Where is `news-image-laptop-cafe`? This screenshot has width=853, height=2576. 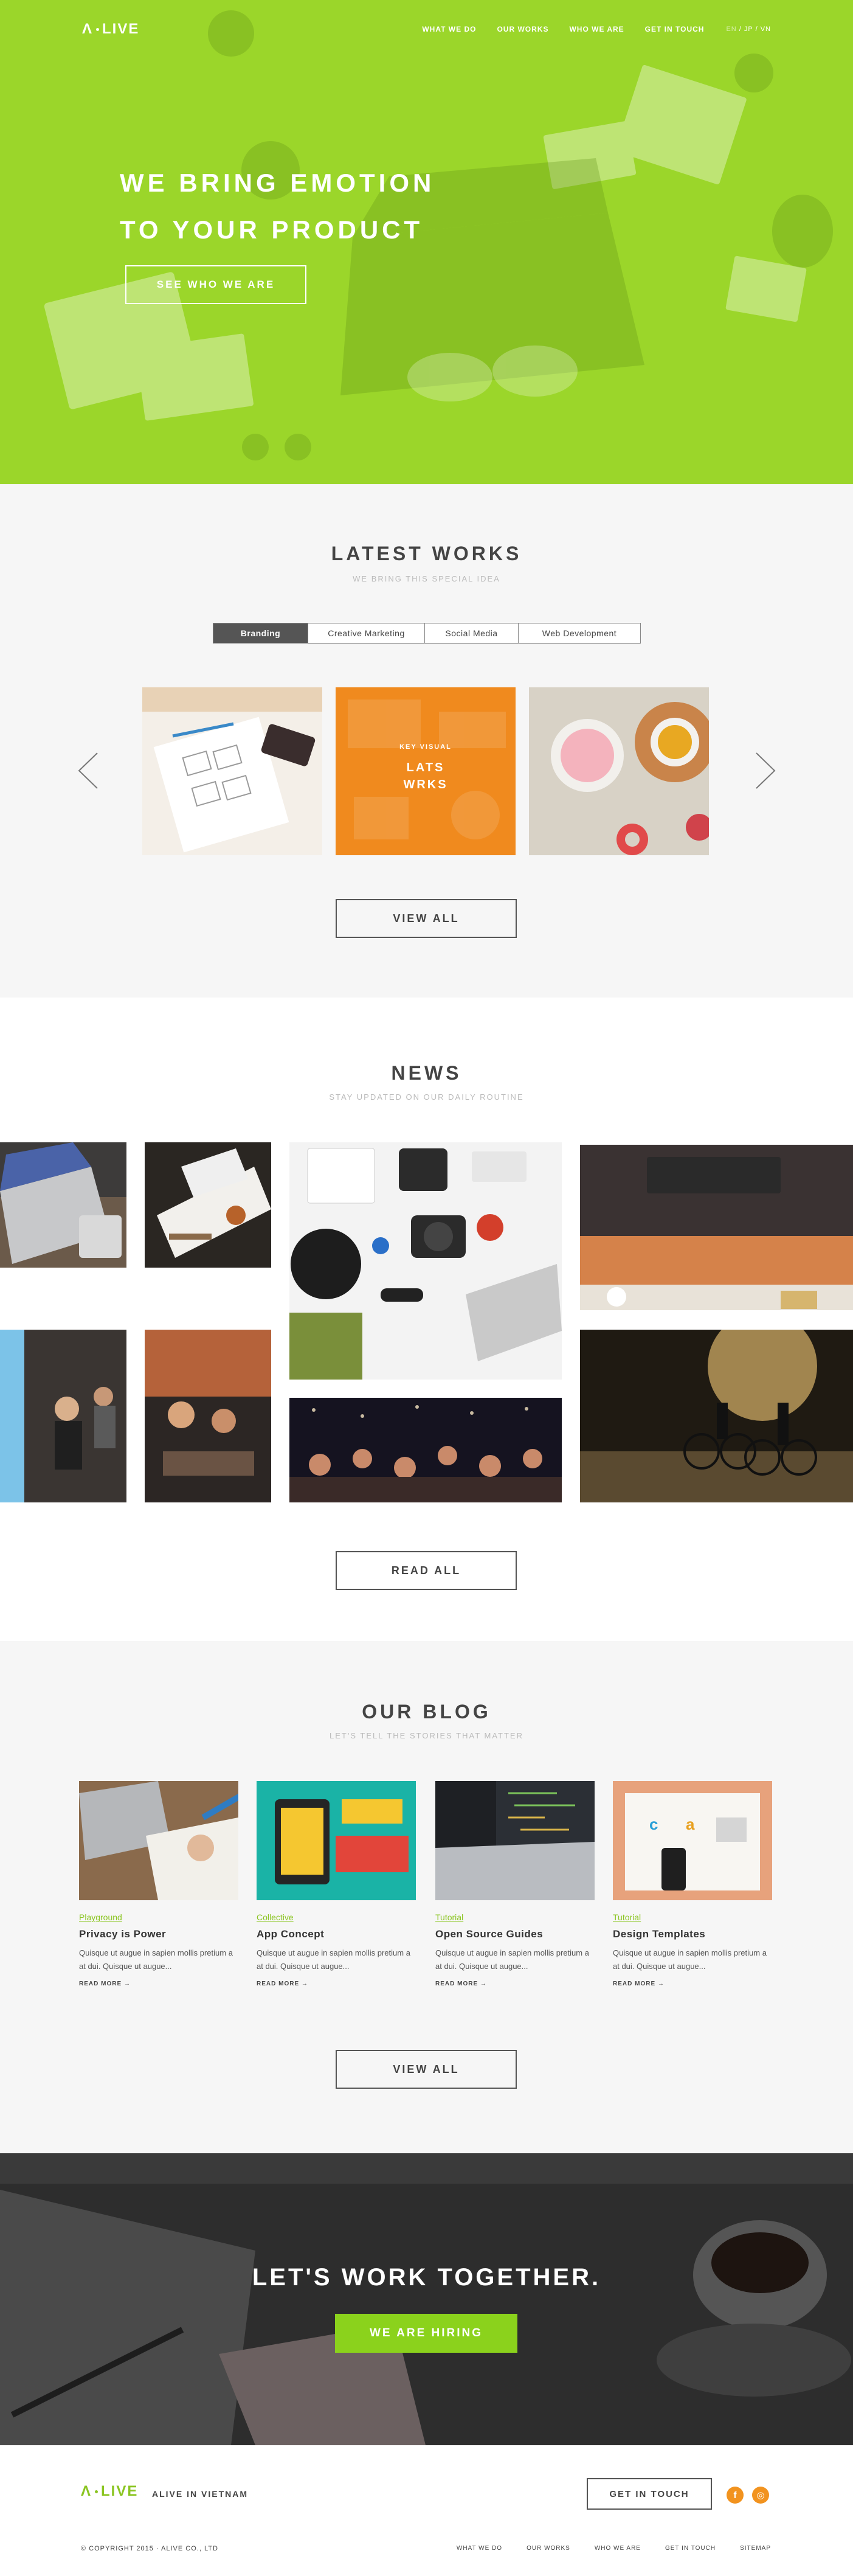 news-image-laptop-cafe is located at coordinates (63, 1205).